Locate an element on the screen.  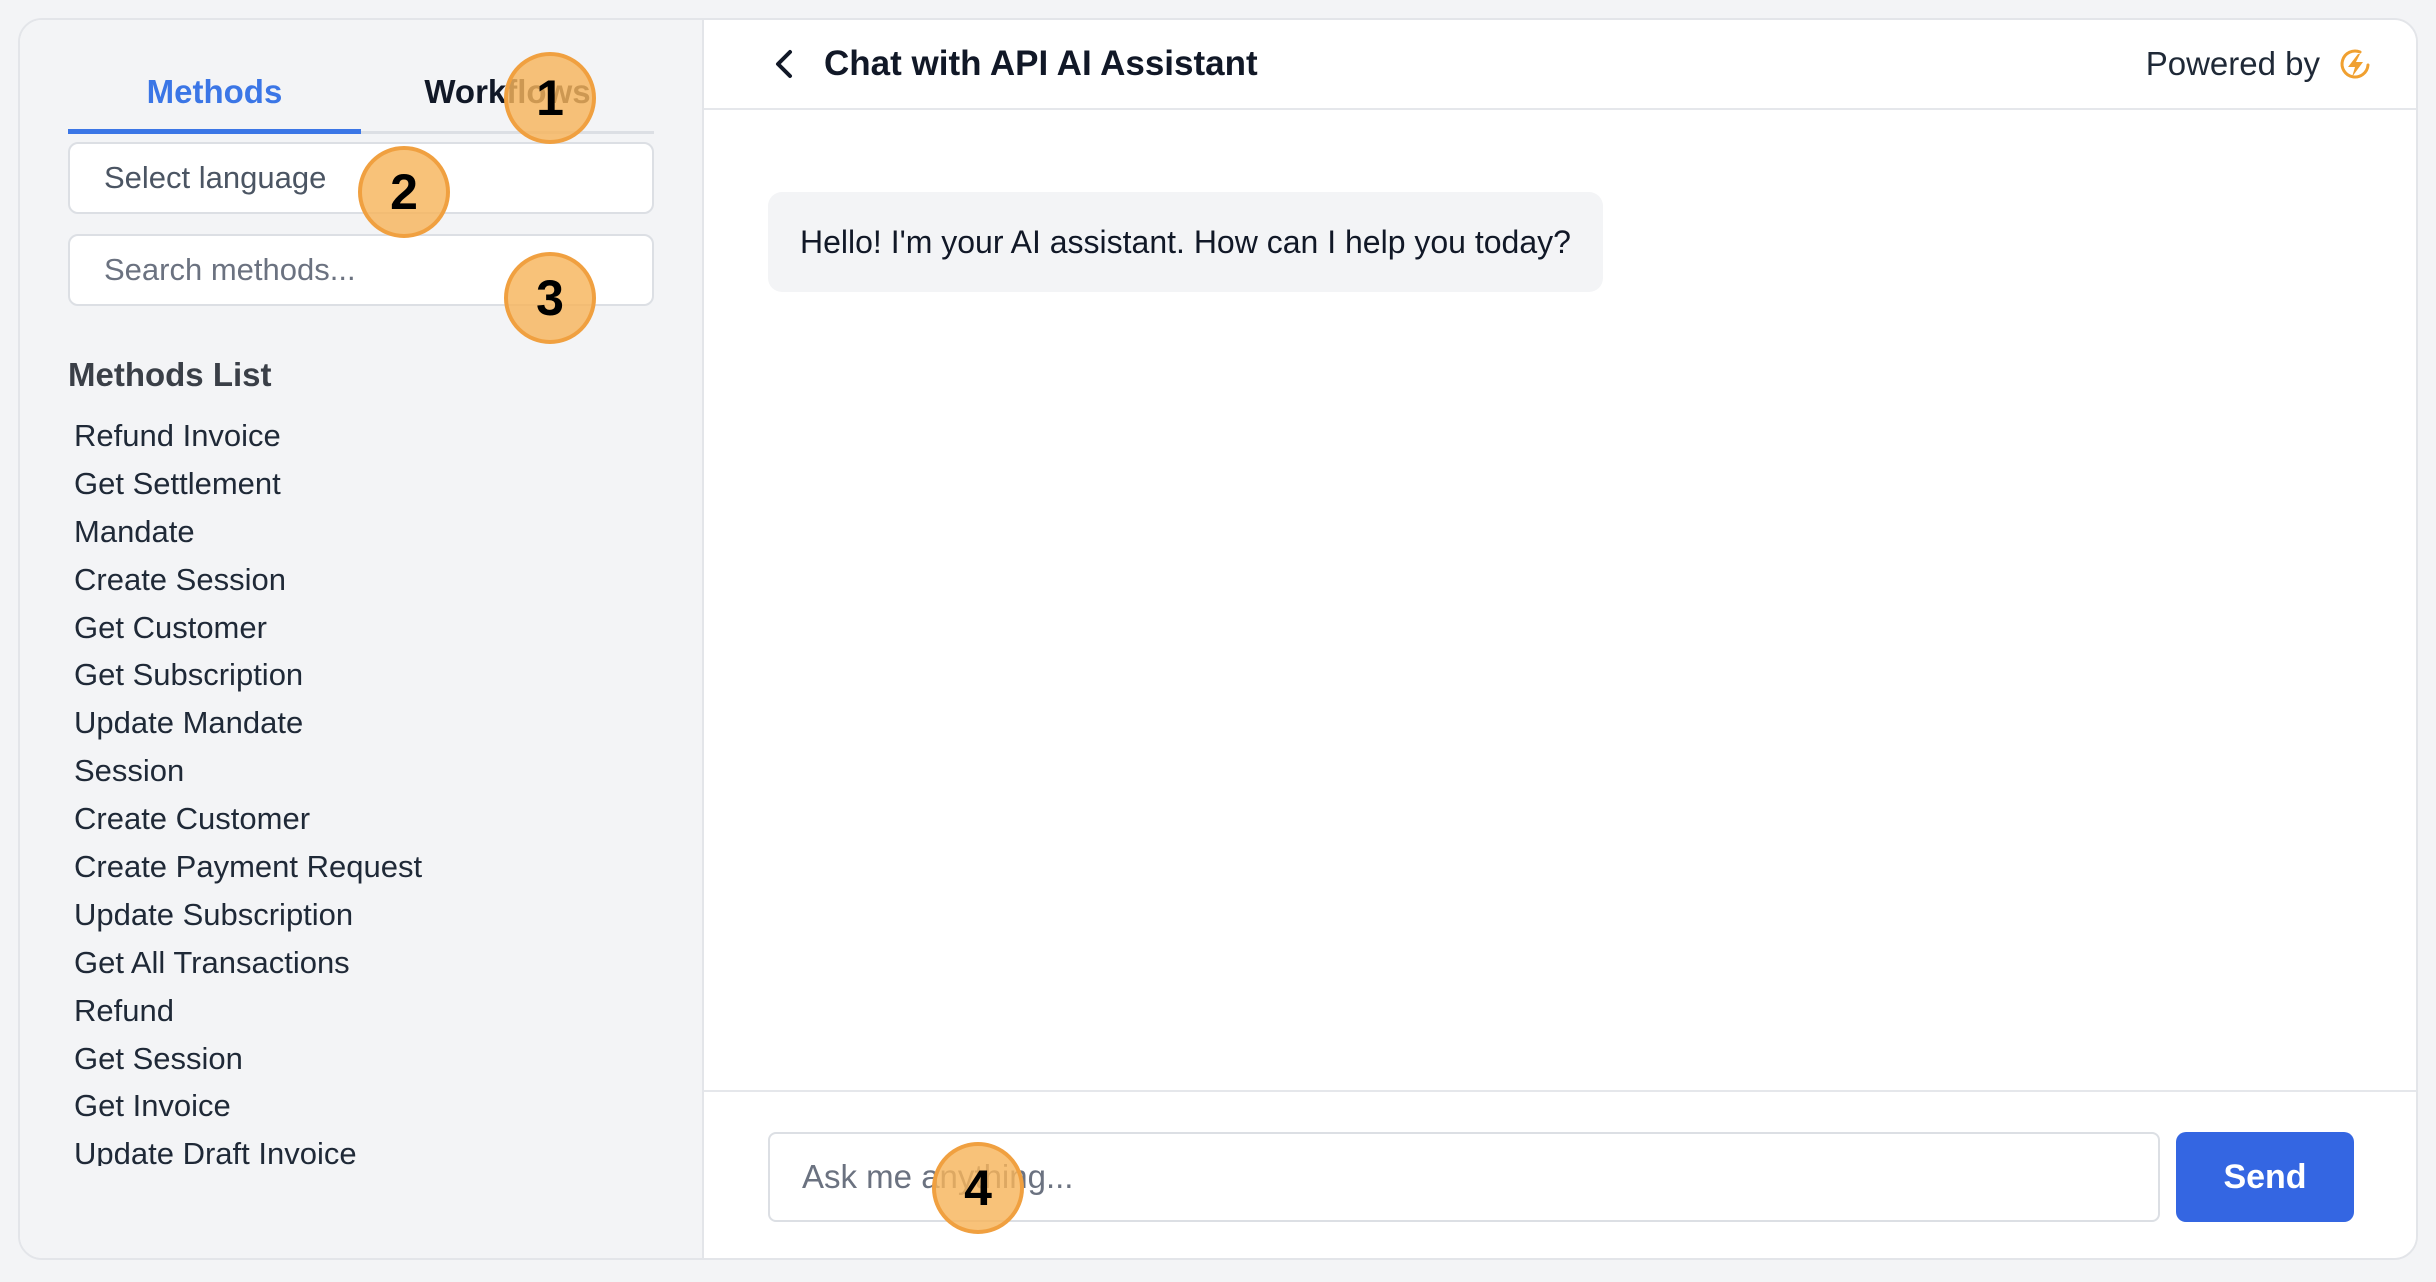
method-item: Update Mandate is located at coordinates (374, 723).